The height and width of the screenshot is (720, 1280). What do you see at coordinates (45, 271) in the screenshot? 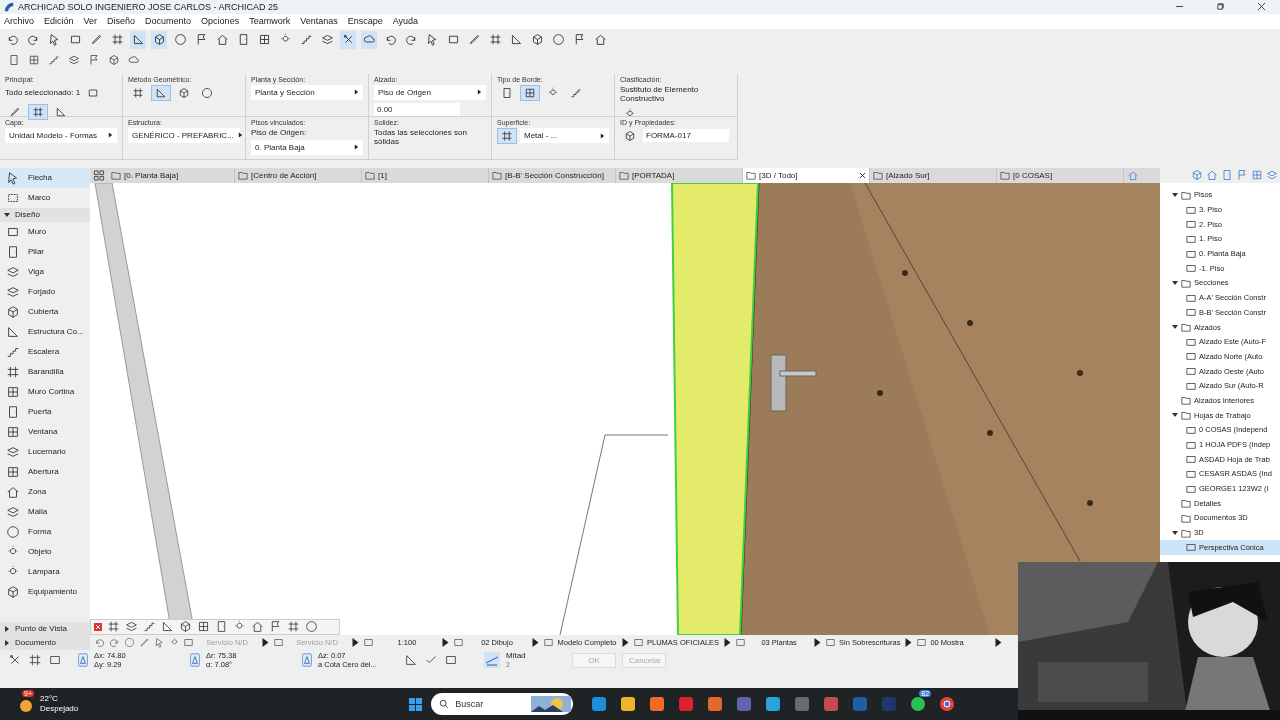
I see `tool-item: Viga` at bounding box center [45, 271].